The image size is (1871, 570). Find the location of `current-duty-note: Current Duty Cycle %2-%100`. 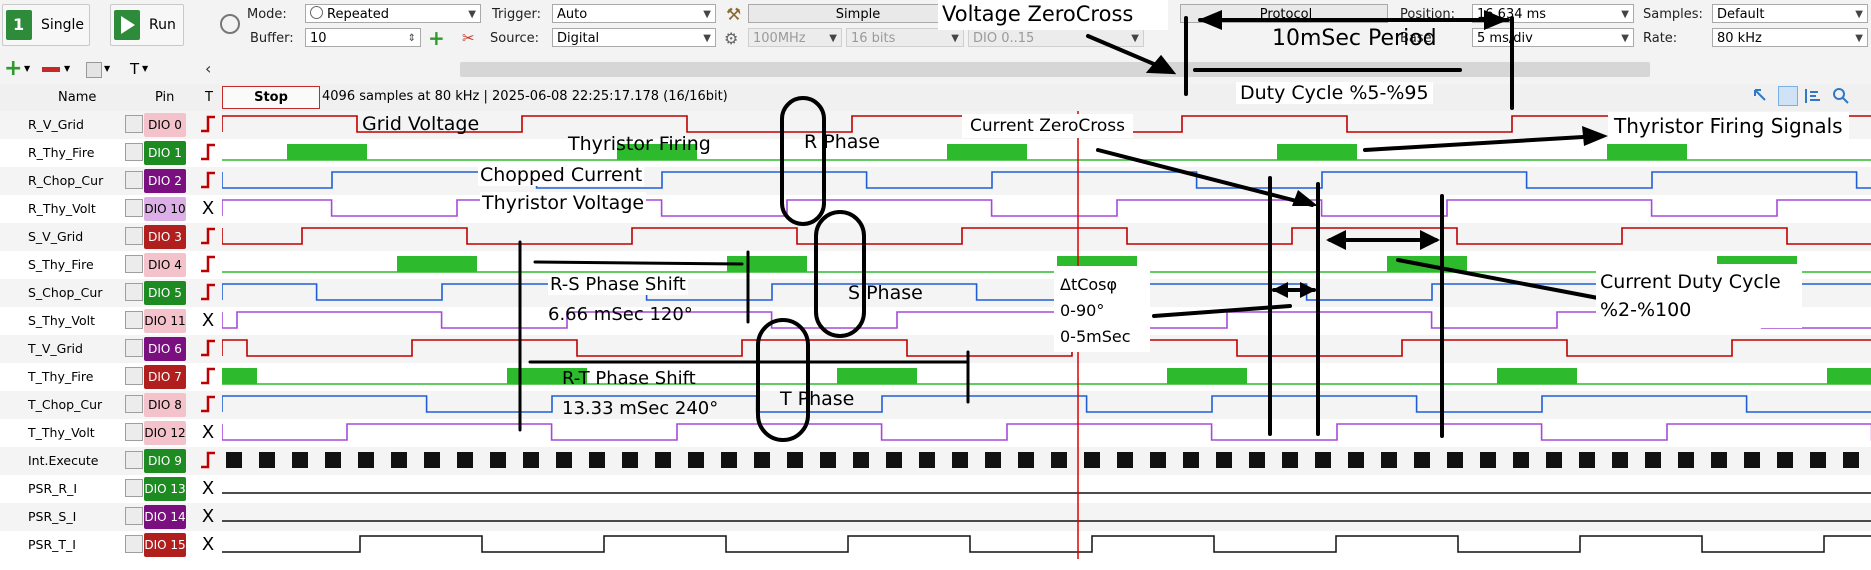

current-duty-note: Current Duty Cycle %2-%100 is located at coordinates (1699, 296).